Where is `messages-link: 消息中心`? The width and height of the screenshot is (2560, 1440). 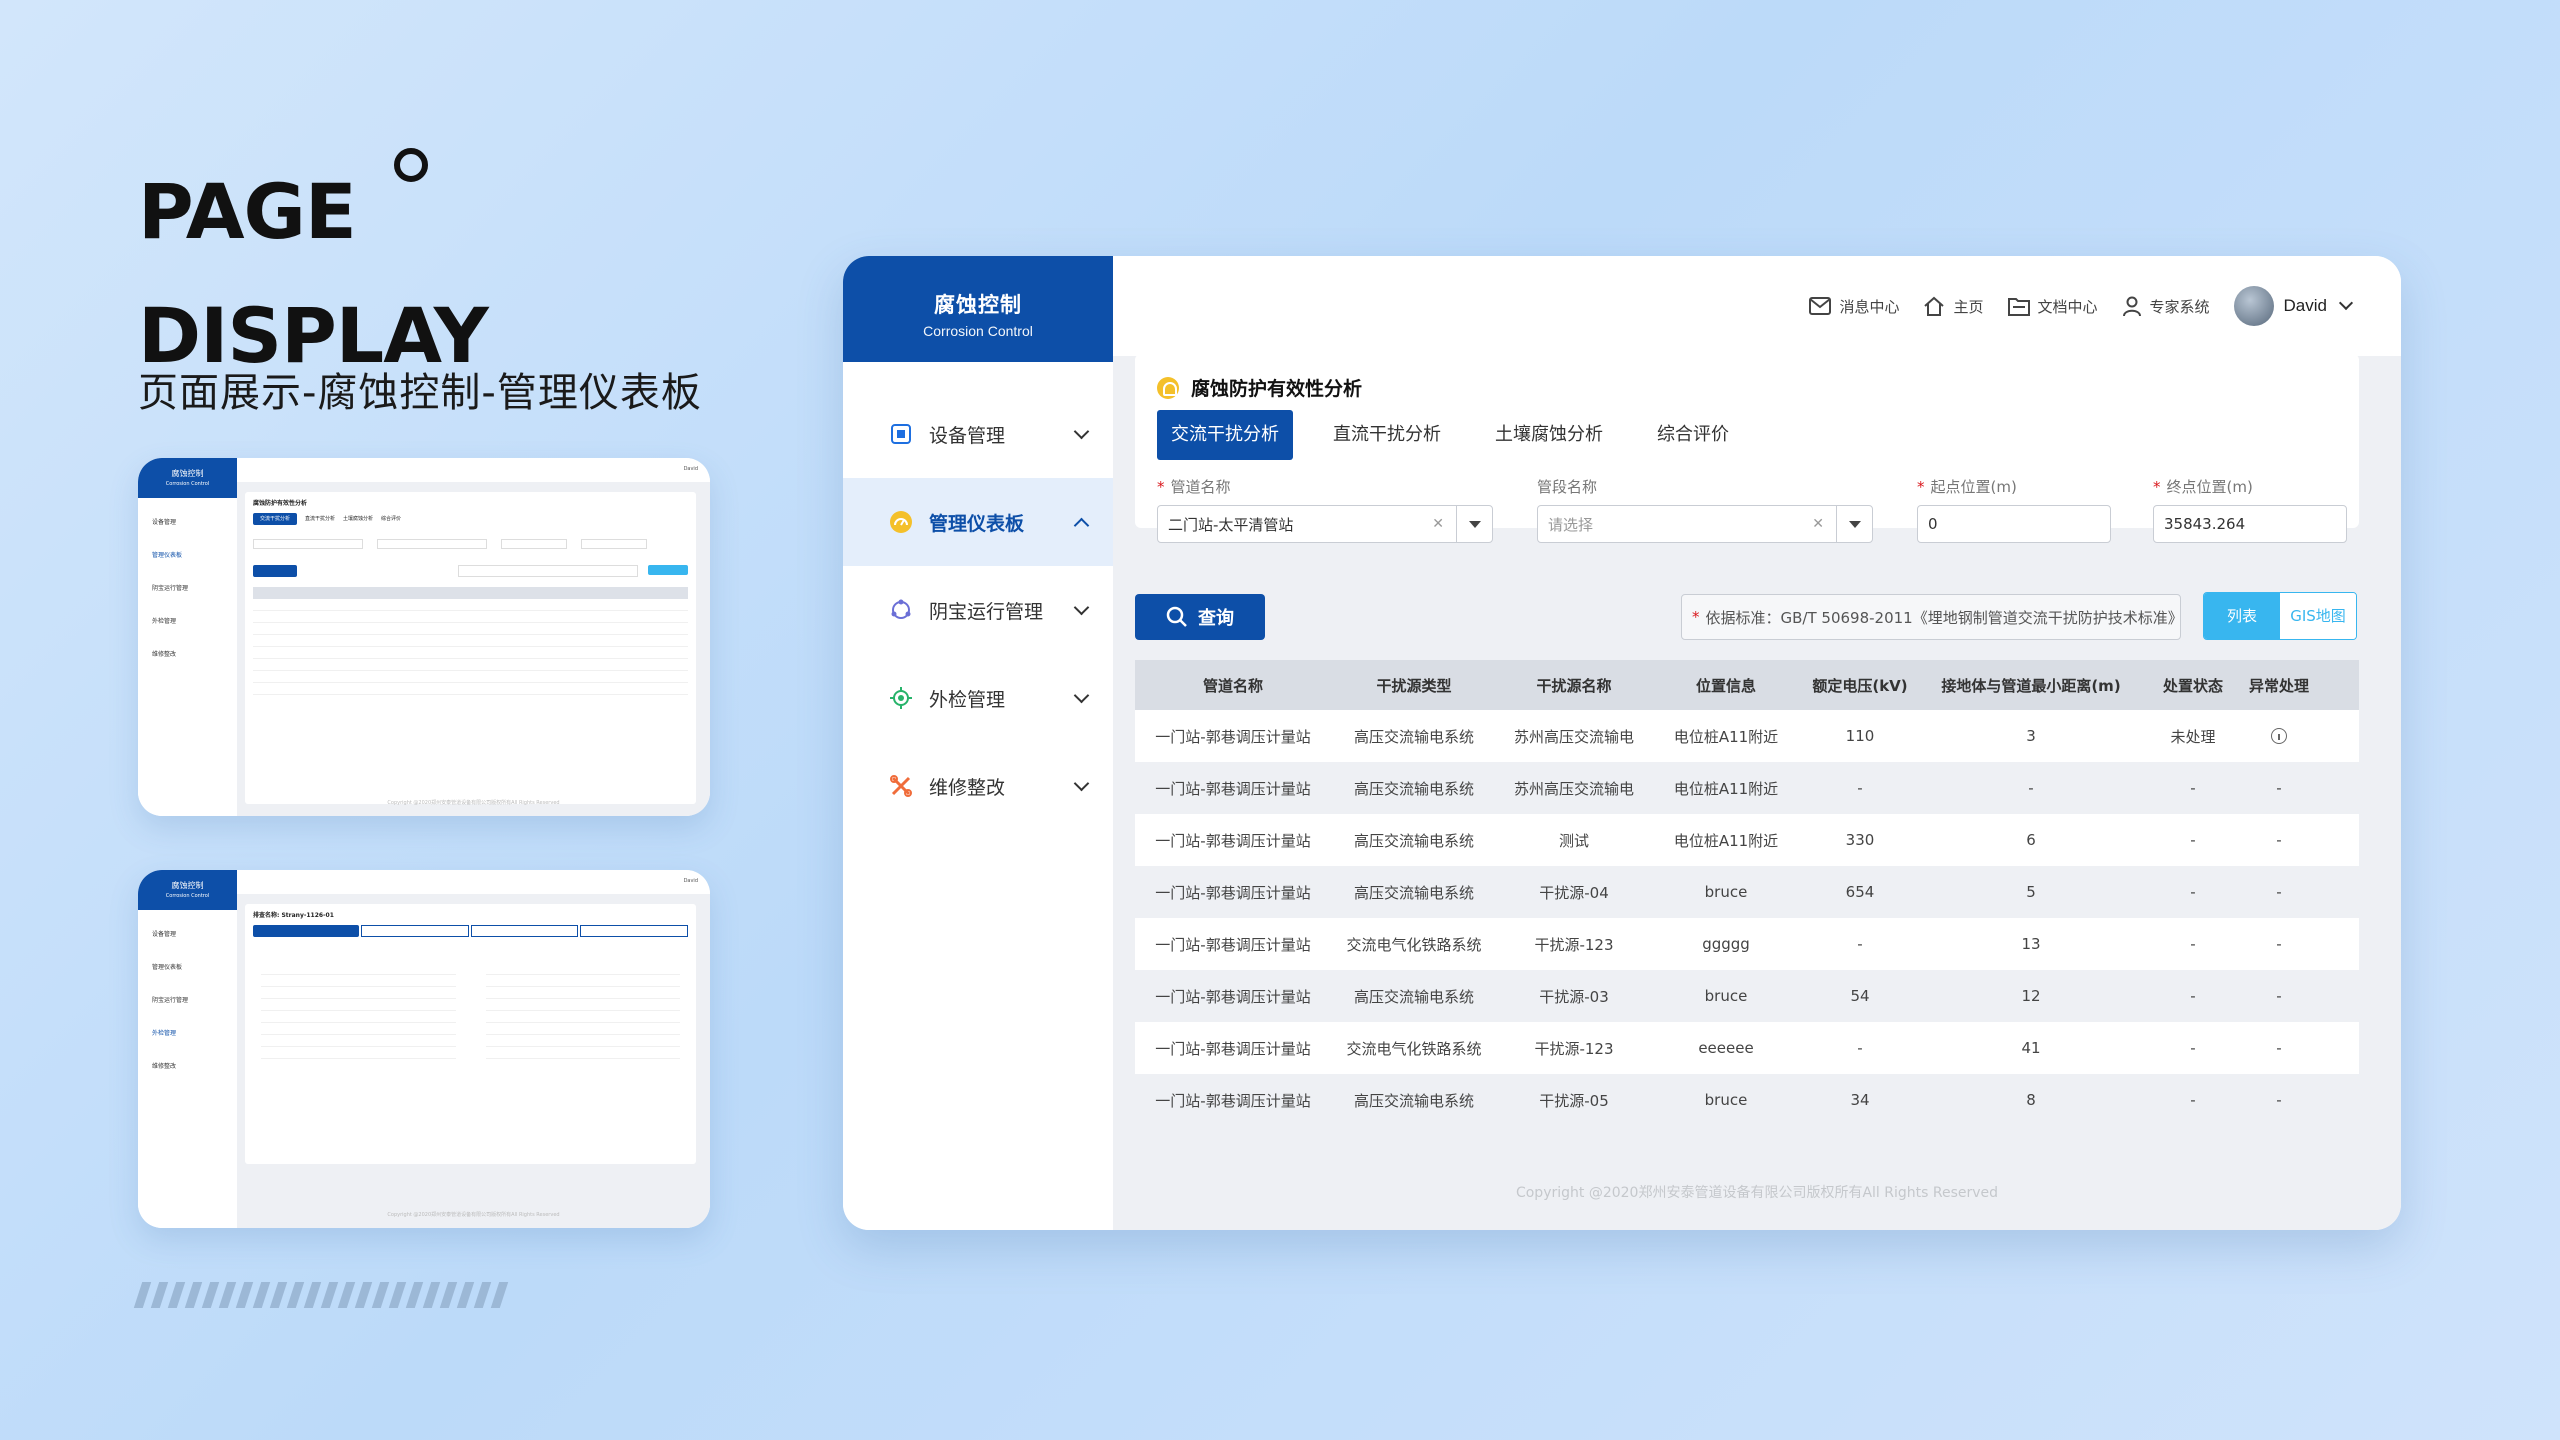 messages-link: 消息中心 is located at coordinates (1854, 306).